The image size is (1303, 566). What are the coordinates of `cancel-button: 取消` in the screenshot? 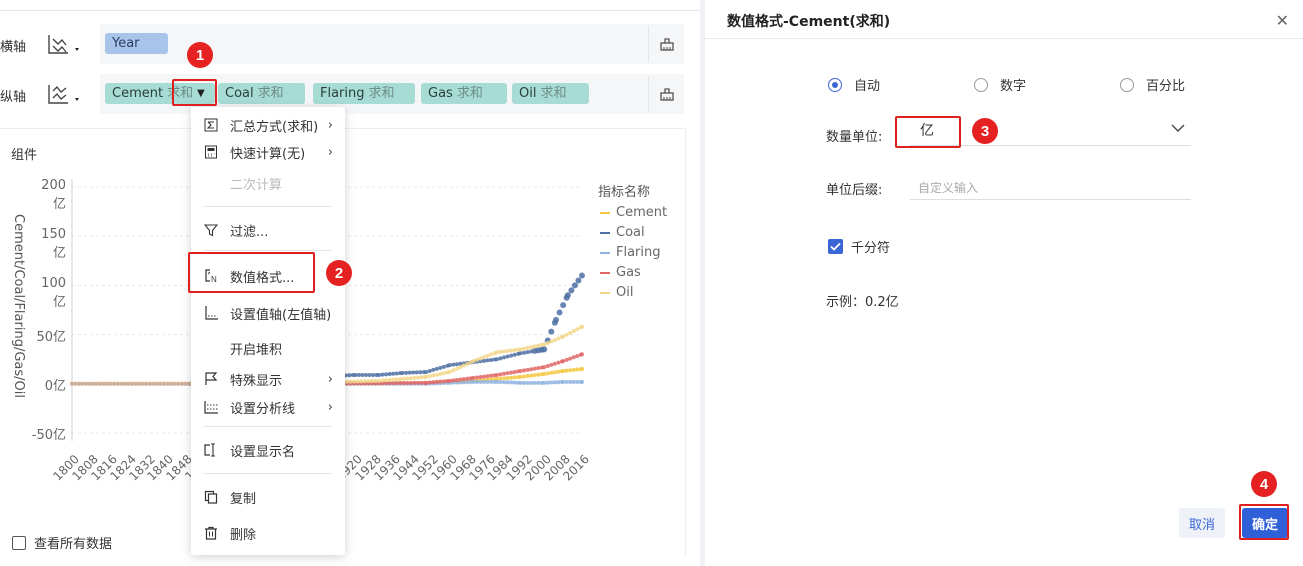 It's located at (1202, 523).